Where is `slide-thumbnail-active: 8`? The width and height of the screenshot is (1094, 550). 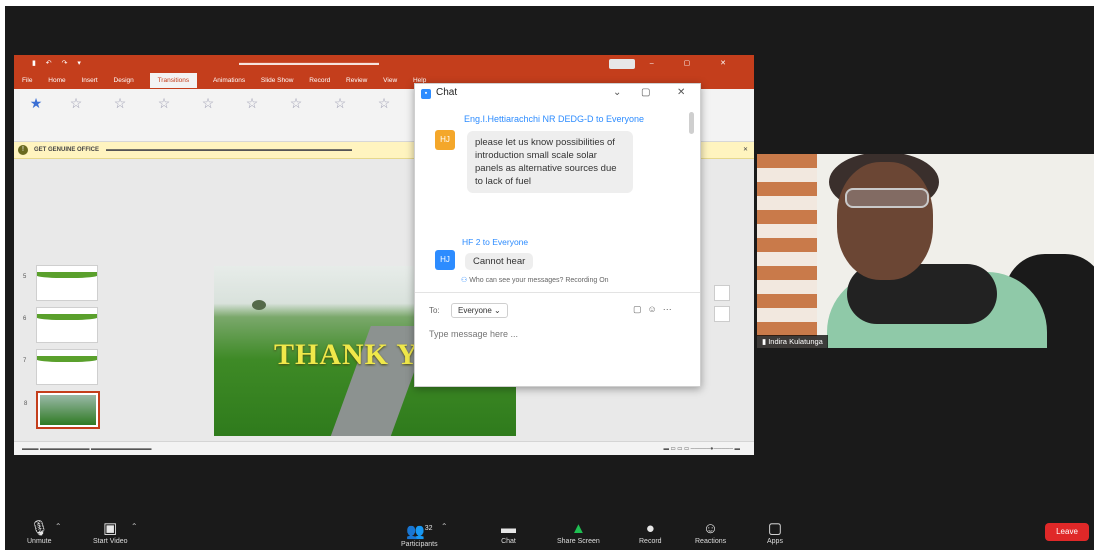
slide-thumbnail-active: 8 is located at coordinates (62, 410).